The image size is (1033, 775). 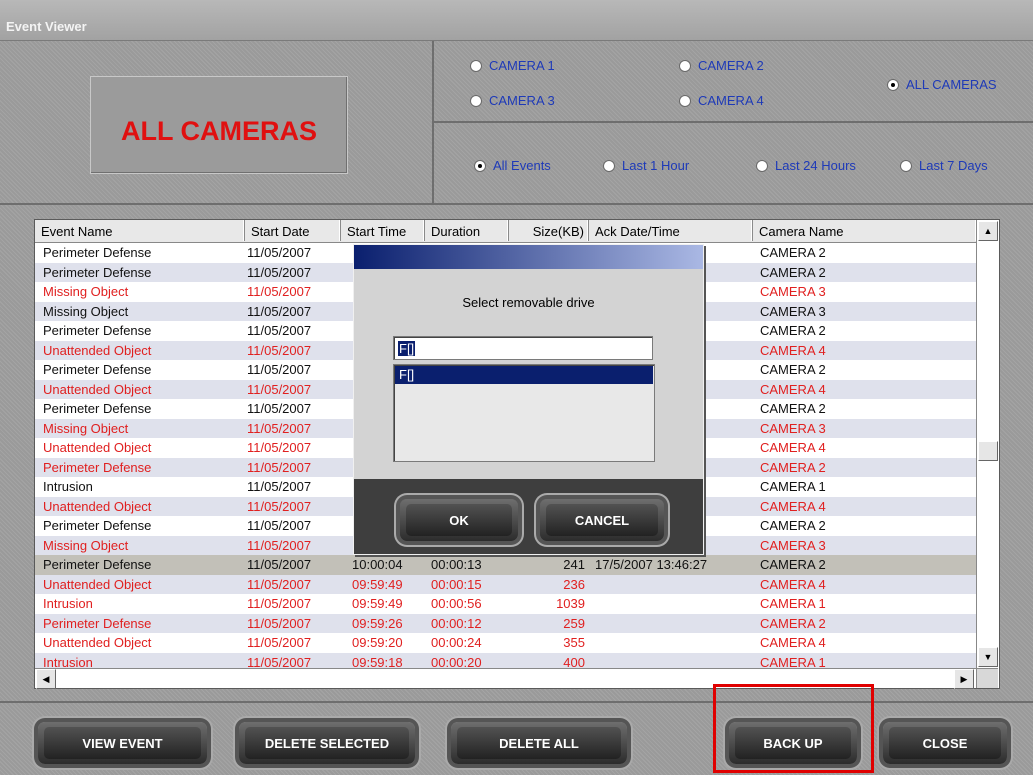 What do you see at coordinates (293, 230) in the screenshot?
I see `column-header-start-date: Start Date` at bounding box center [293, 230].